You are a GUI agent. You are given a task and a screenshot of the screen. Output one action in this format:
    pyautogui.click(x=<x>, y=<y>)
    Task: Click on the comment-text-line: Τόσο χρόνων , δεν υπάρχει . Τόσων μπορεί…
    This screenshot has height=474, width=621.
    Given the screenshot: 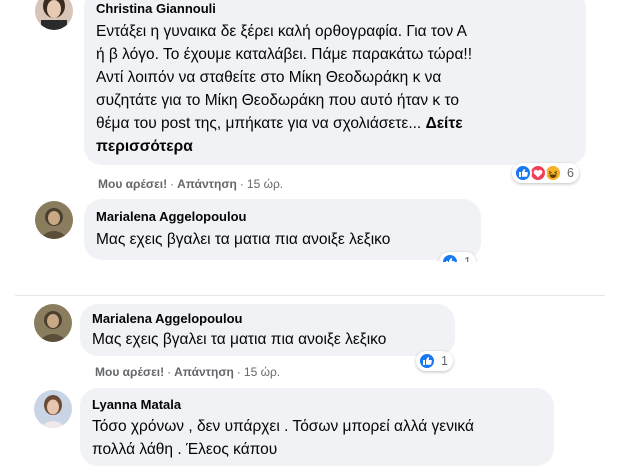 What is the action you would take?
    pyautogui.click(x=283, y=426)
    